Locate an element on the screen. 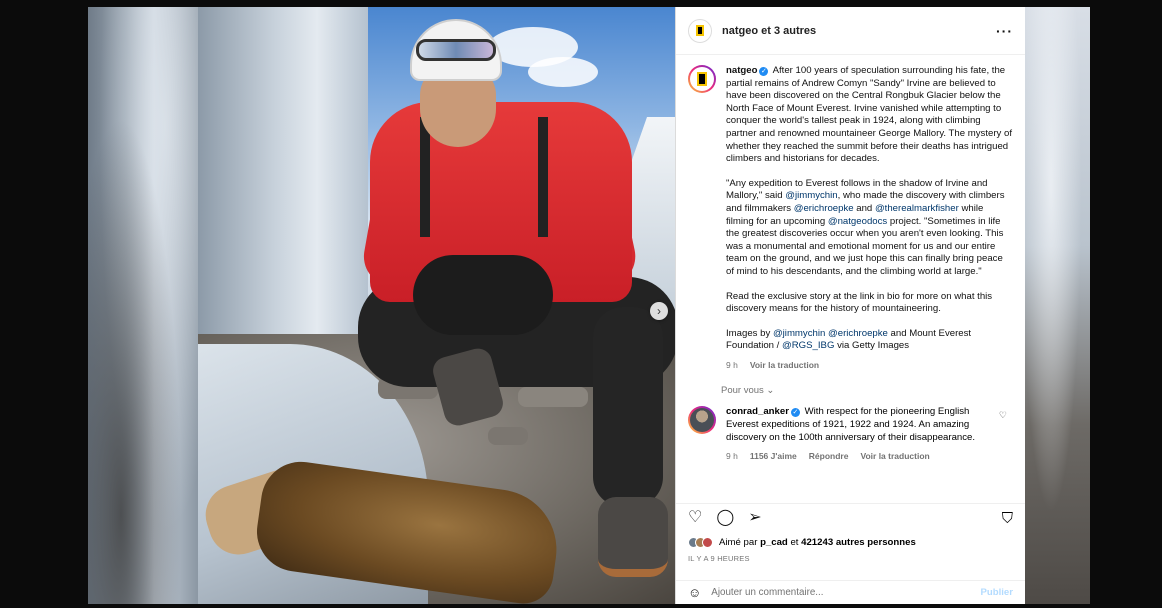  mention-link: @therealmarkfisher is located at coordinates (917, 208).